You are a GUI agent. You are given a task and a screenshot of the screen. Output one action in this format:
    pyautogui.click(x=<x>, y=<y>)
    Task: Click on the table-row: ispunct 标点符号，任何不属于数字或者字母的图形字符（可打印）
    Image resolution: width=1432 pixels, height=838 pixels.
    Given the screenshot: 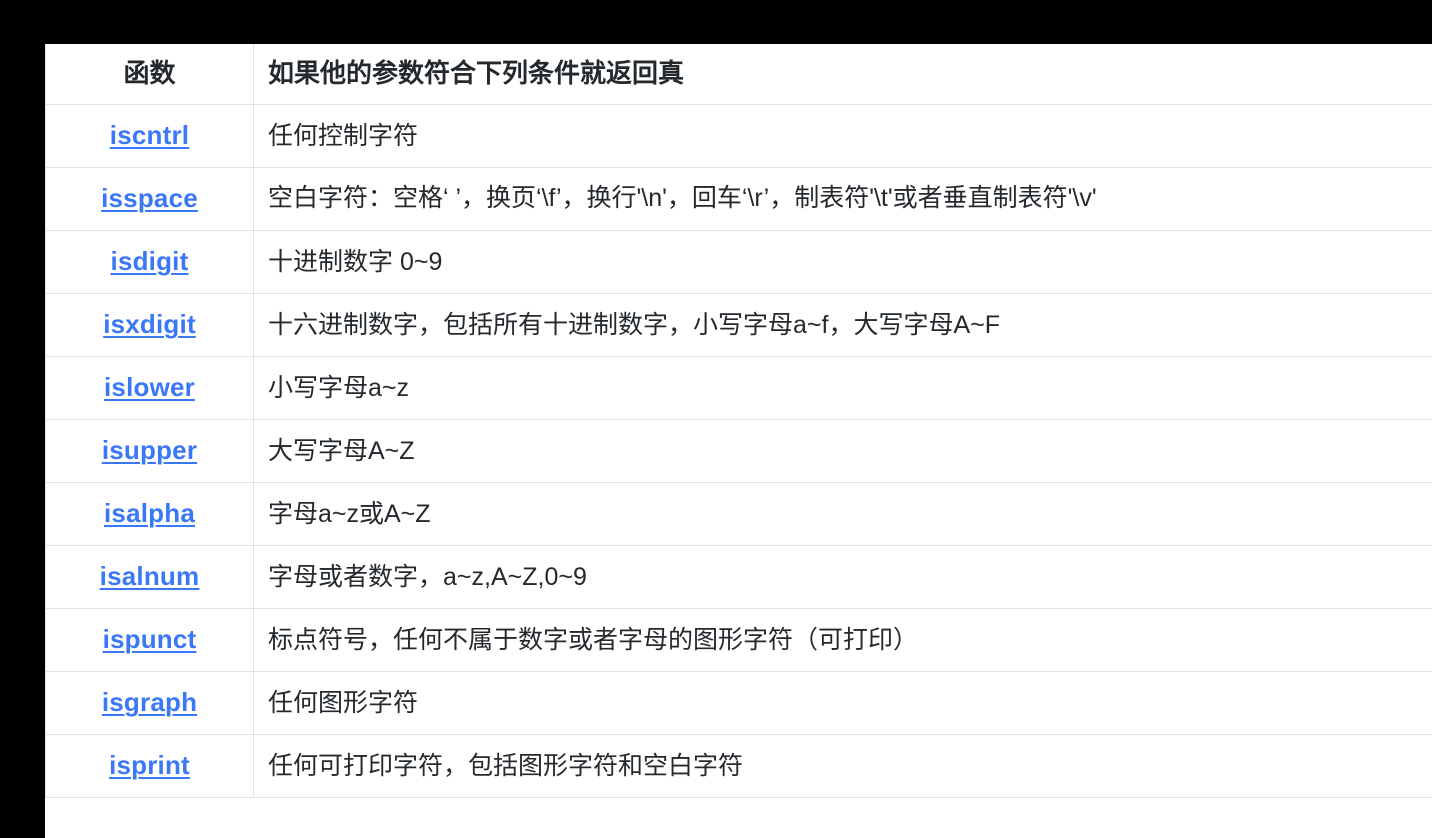 What is the action you would take?
    pyautogui.click(x=738, y=640)
    